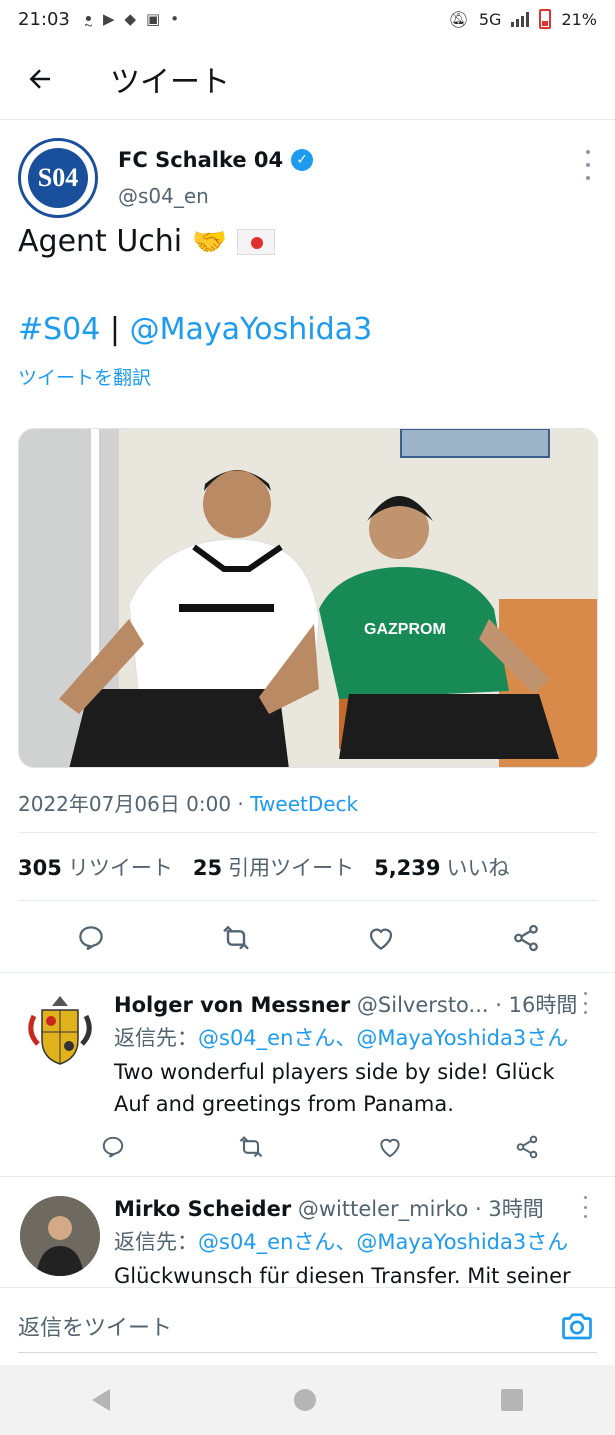 This screenshot has width=615, height=1435. Describe the element at coordinates (320, 1147) in the screenshot. I see `reply-actions` at that location.